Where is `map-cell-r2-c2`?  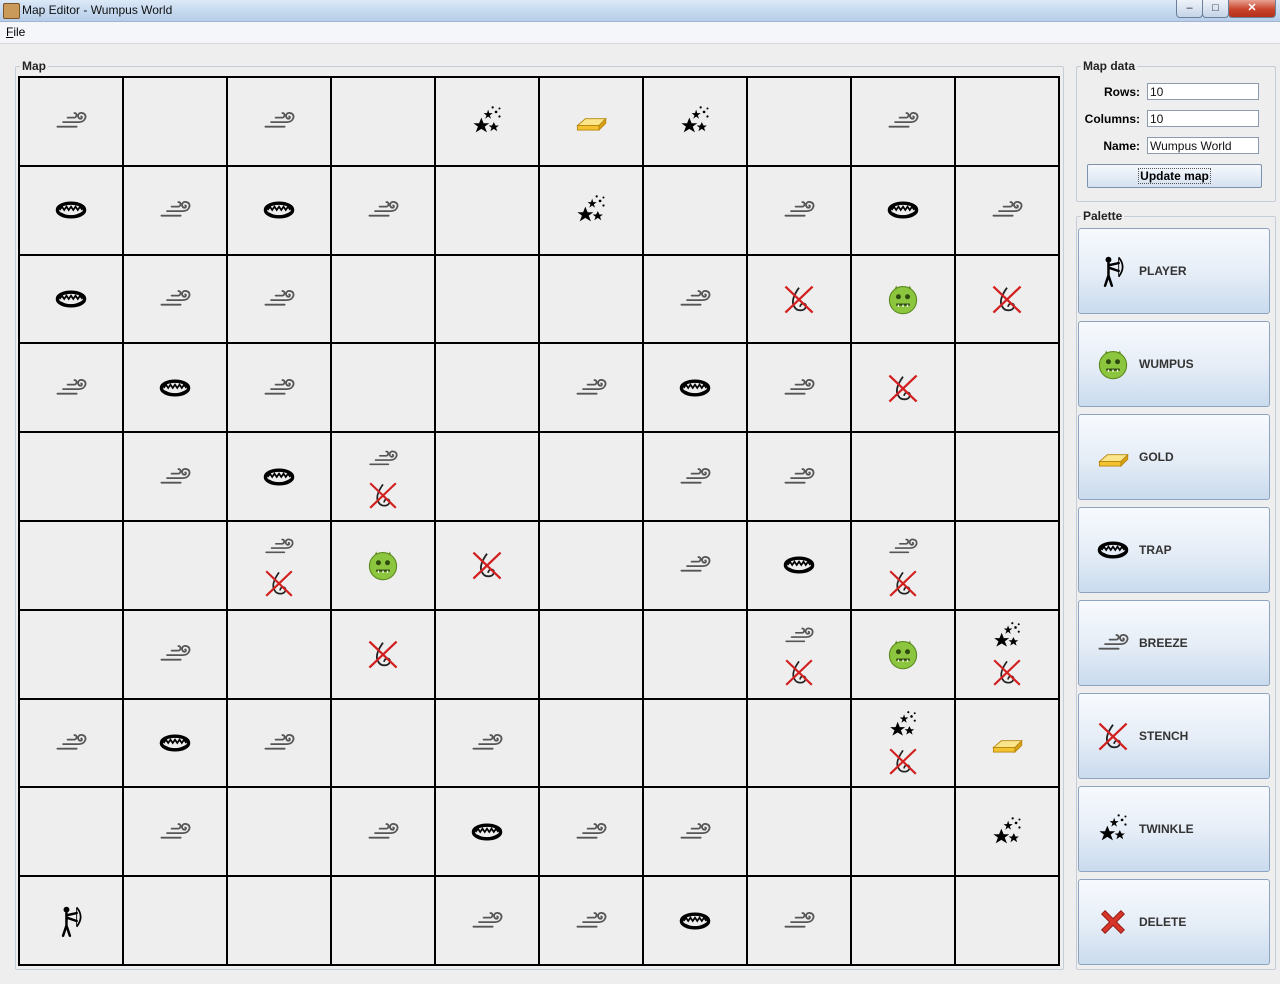 map-cell-r2-c2 is located at coordinates (280, 300).